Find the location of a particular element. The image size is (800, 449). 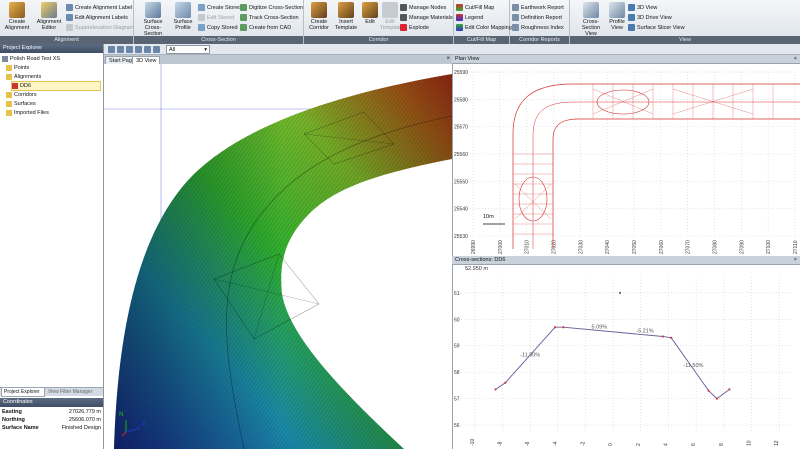

pan-icon is located at coordinates (120, 49).